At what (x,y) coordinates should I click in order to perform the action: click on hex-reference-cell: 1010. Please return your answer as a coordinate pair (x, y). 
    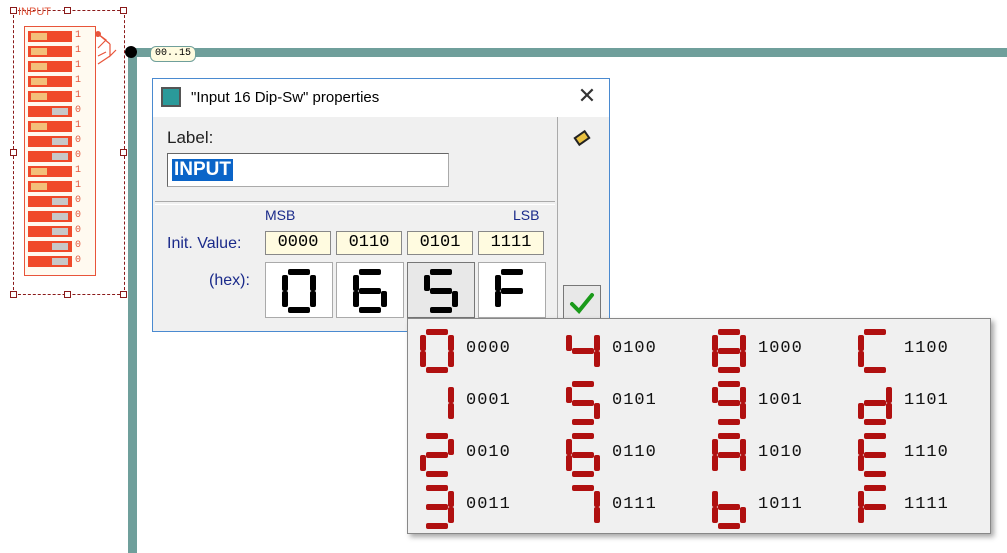
    Looking at the image, I should click on (777, 453).